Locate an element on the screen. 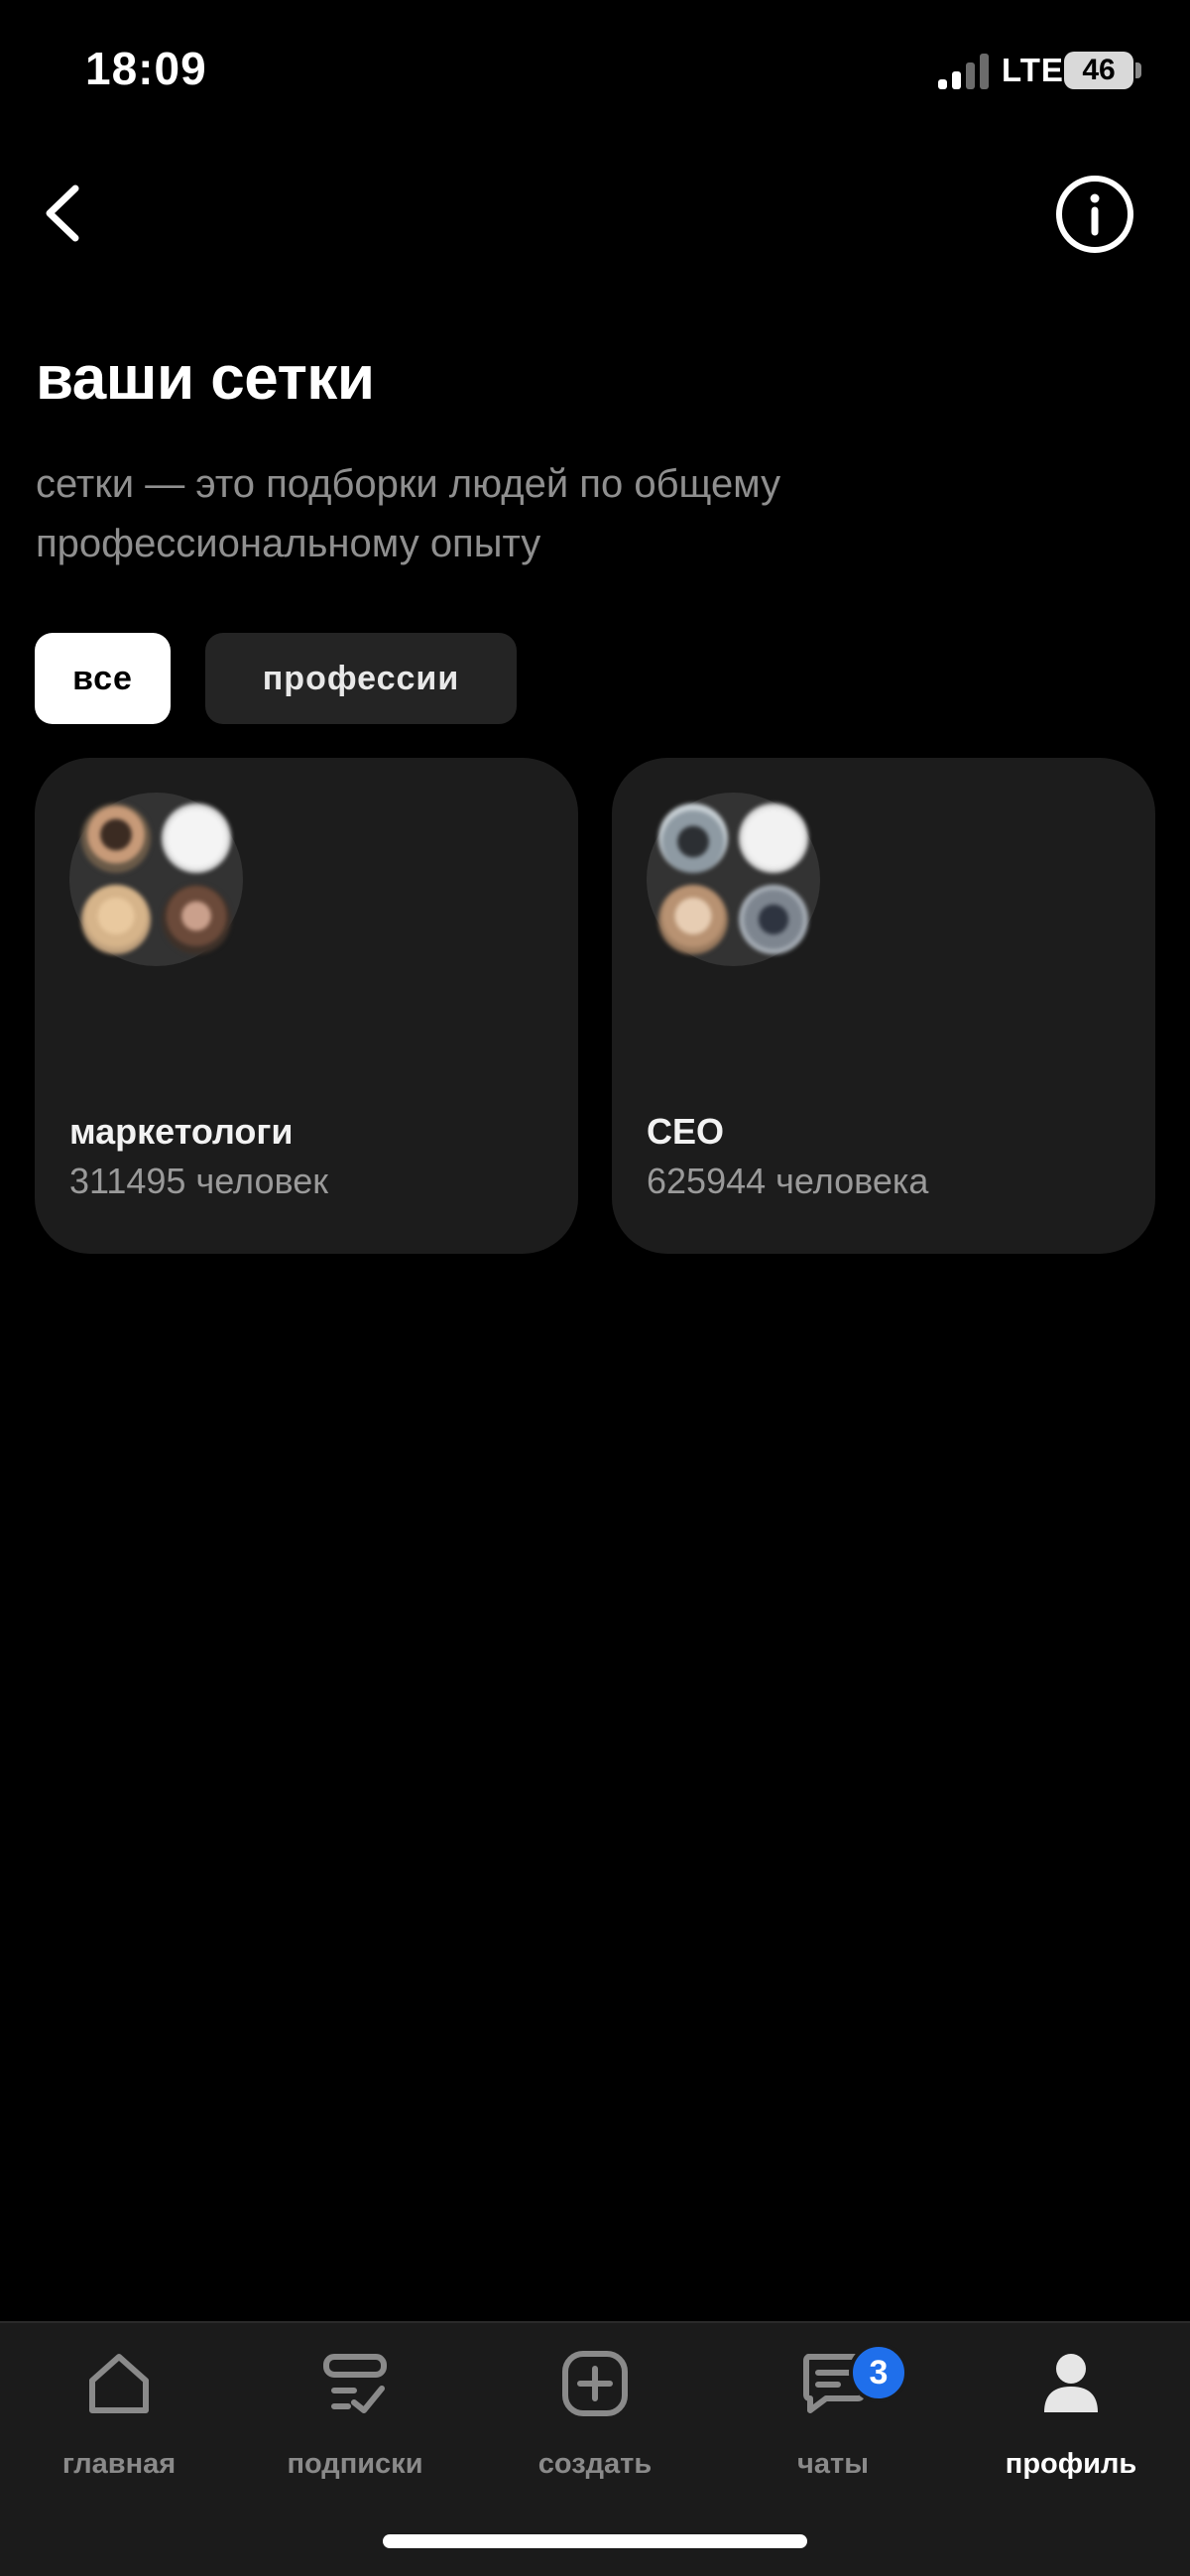 Image resolution: width=1190 pixels, height=2576 pixels. tab-label: главная is located at coordinates (119, 2464).